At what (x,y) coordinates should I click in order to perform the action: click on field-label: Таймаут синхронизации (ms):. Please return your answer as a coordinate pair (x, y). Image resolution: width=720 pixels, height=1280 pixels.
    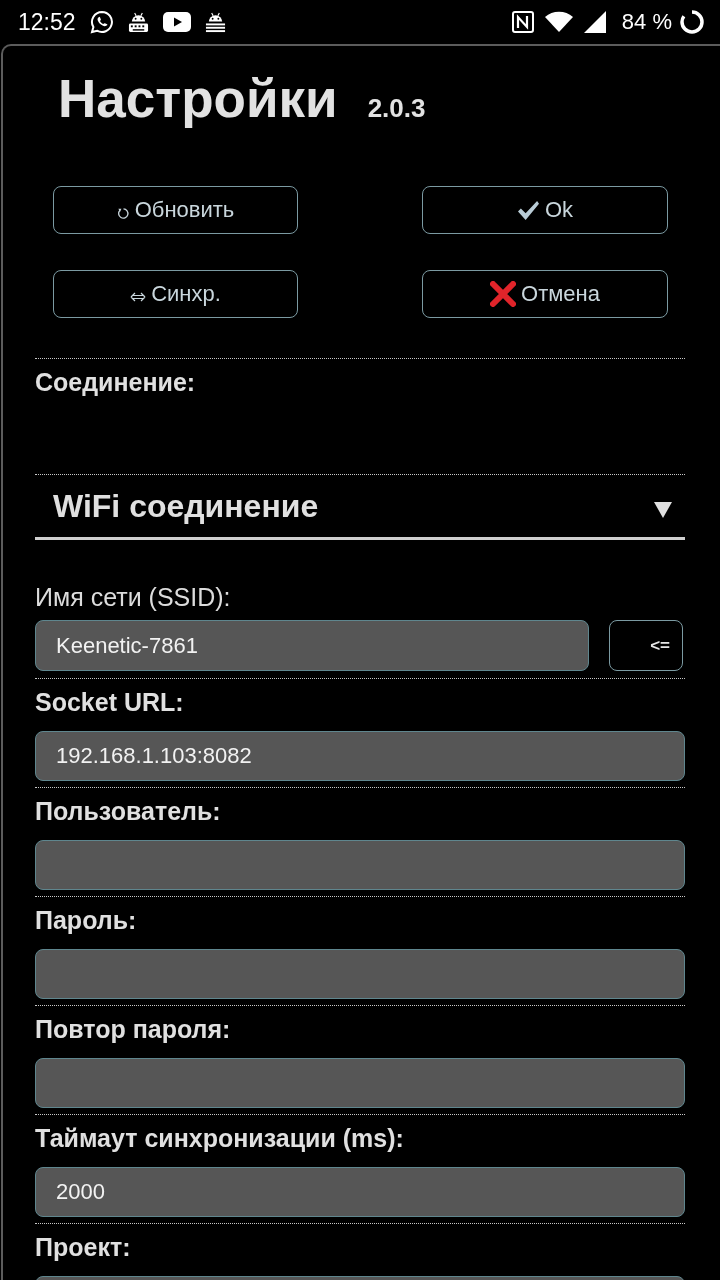
    Looking at the image, I should click on (220, 1138).